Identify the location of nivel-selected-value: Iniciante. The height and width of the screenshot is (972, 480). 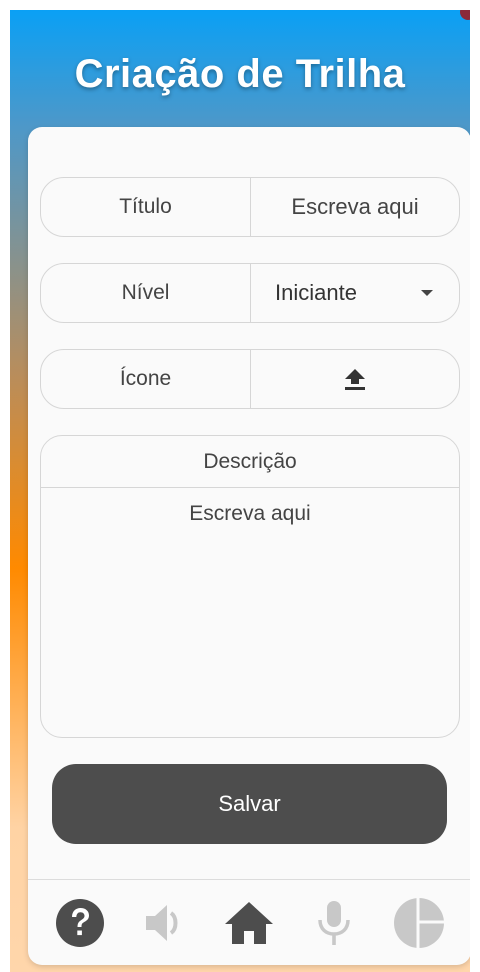
(316, 292).